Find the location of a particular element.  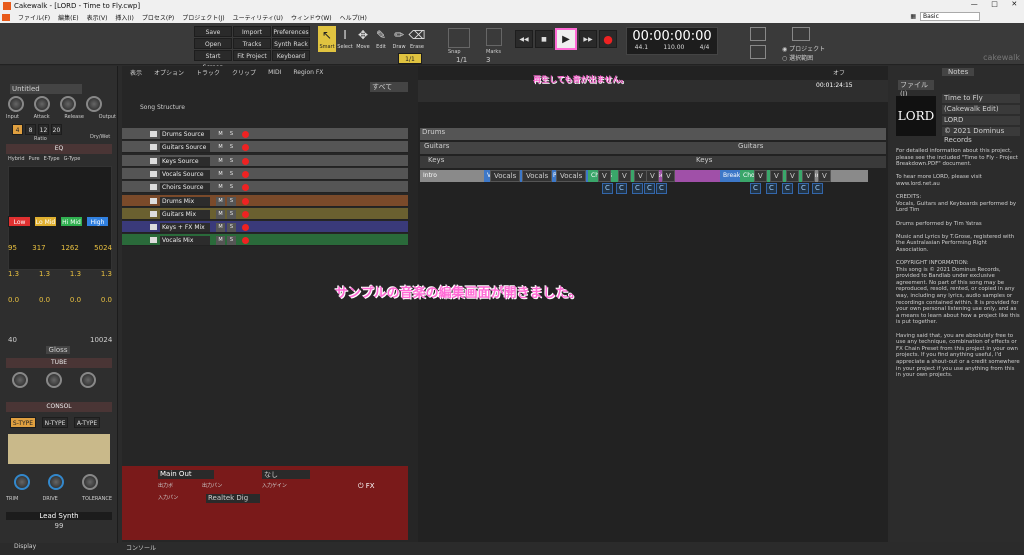

radio-selection: ○ 選択範囲 is located at coordinates (797, 57).